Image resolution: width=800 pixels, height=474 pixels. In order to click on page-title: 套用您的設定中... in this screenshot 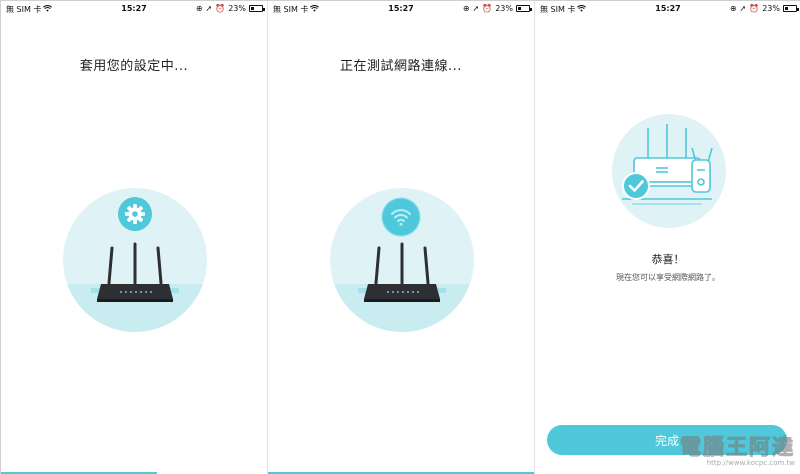, I will do `click(134, 66)`.